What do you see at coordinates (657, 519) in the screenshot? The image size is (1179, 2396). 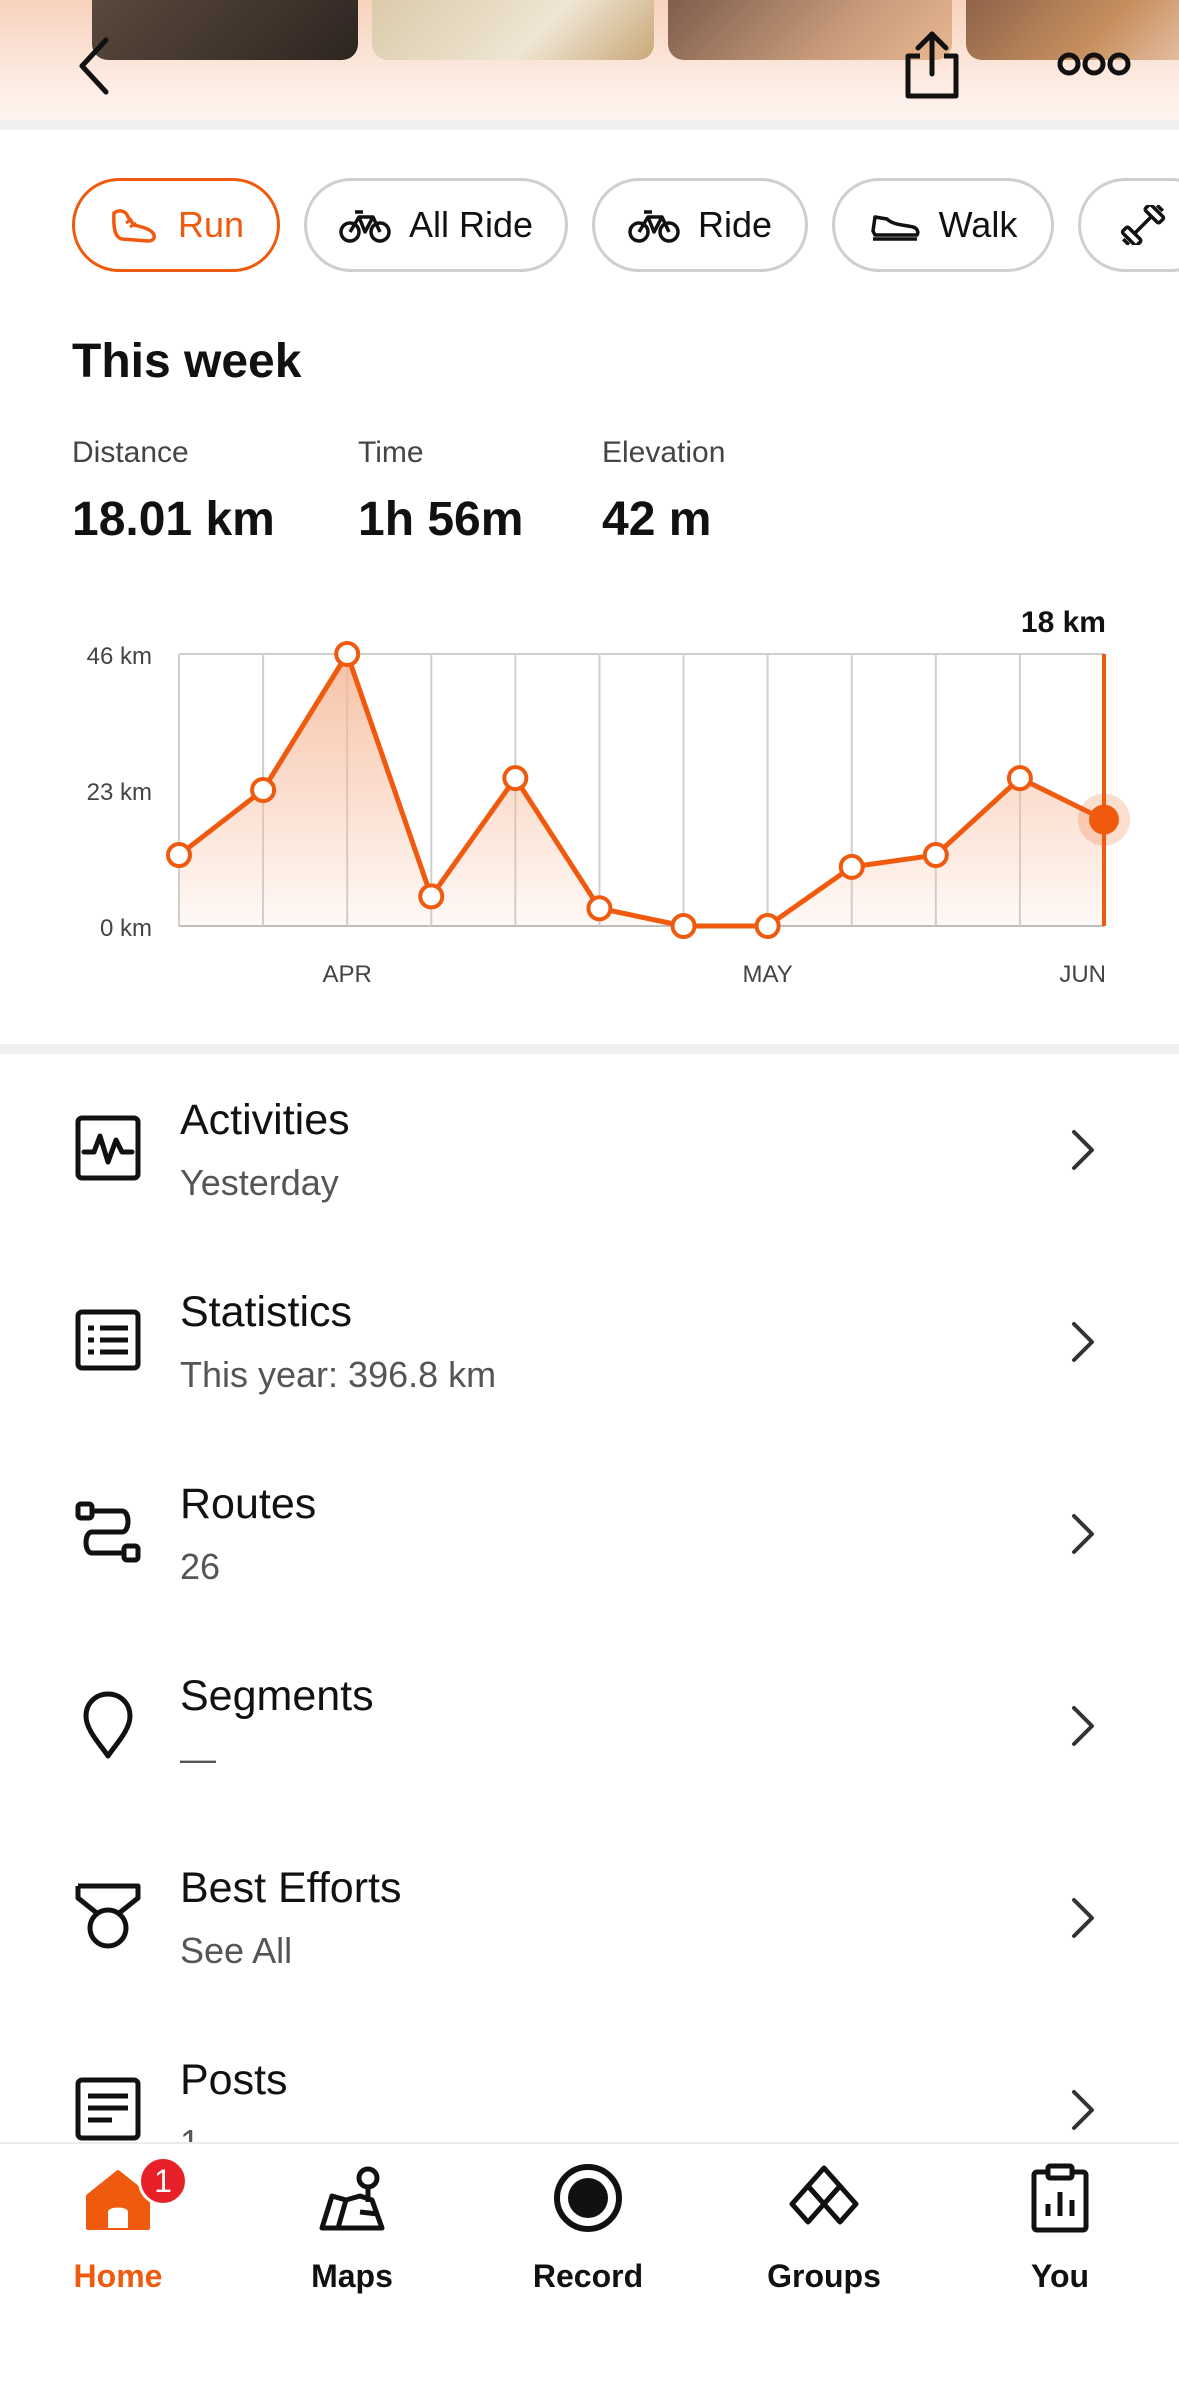 I see `stat-value: 42 m` at bounding box center [657, 519].